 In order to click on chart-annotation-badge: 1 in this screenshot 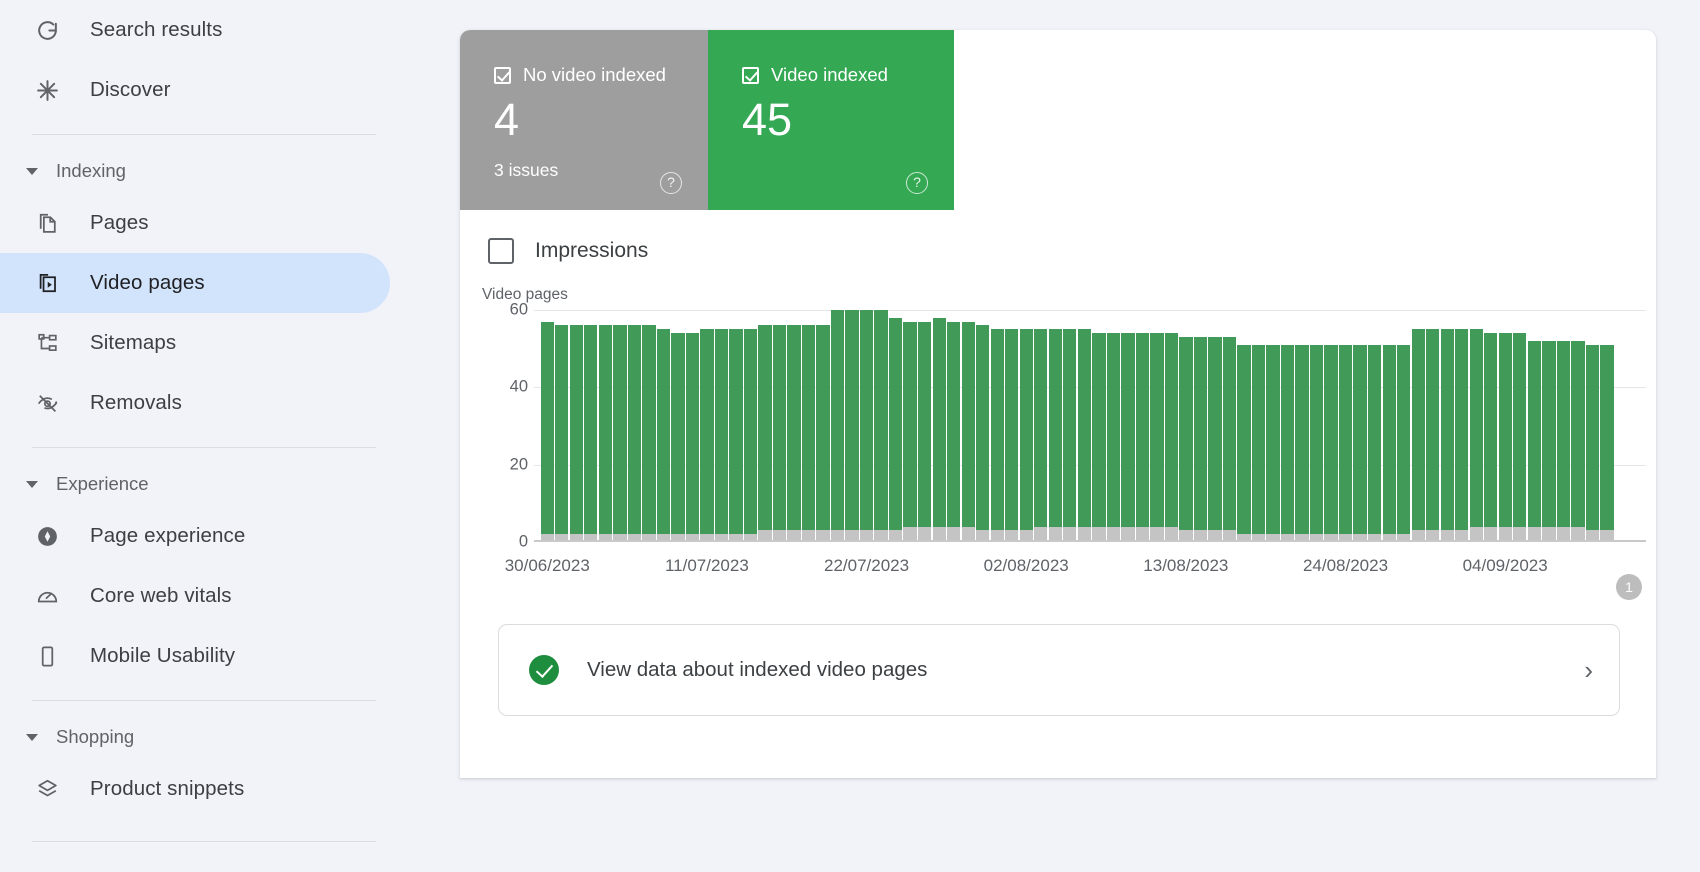, I will do `click(1629, 587)`.